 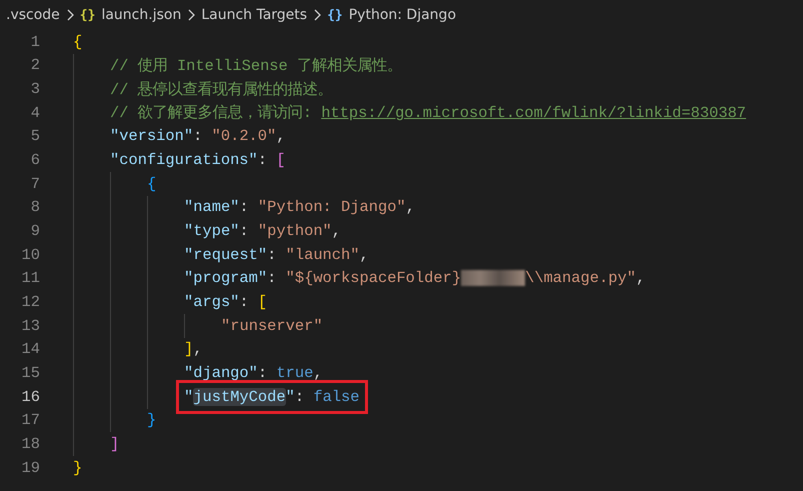 I want to click on line-number: 15, so click(x=30, y=373).